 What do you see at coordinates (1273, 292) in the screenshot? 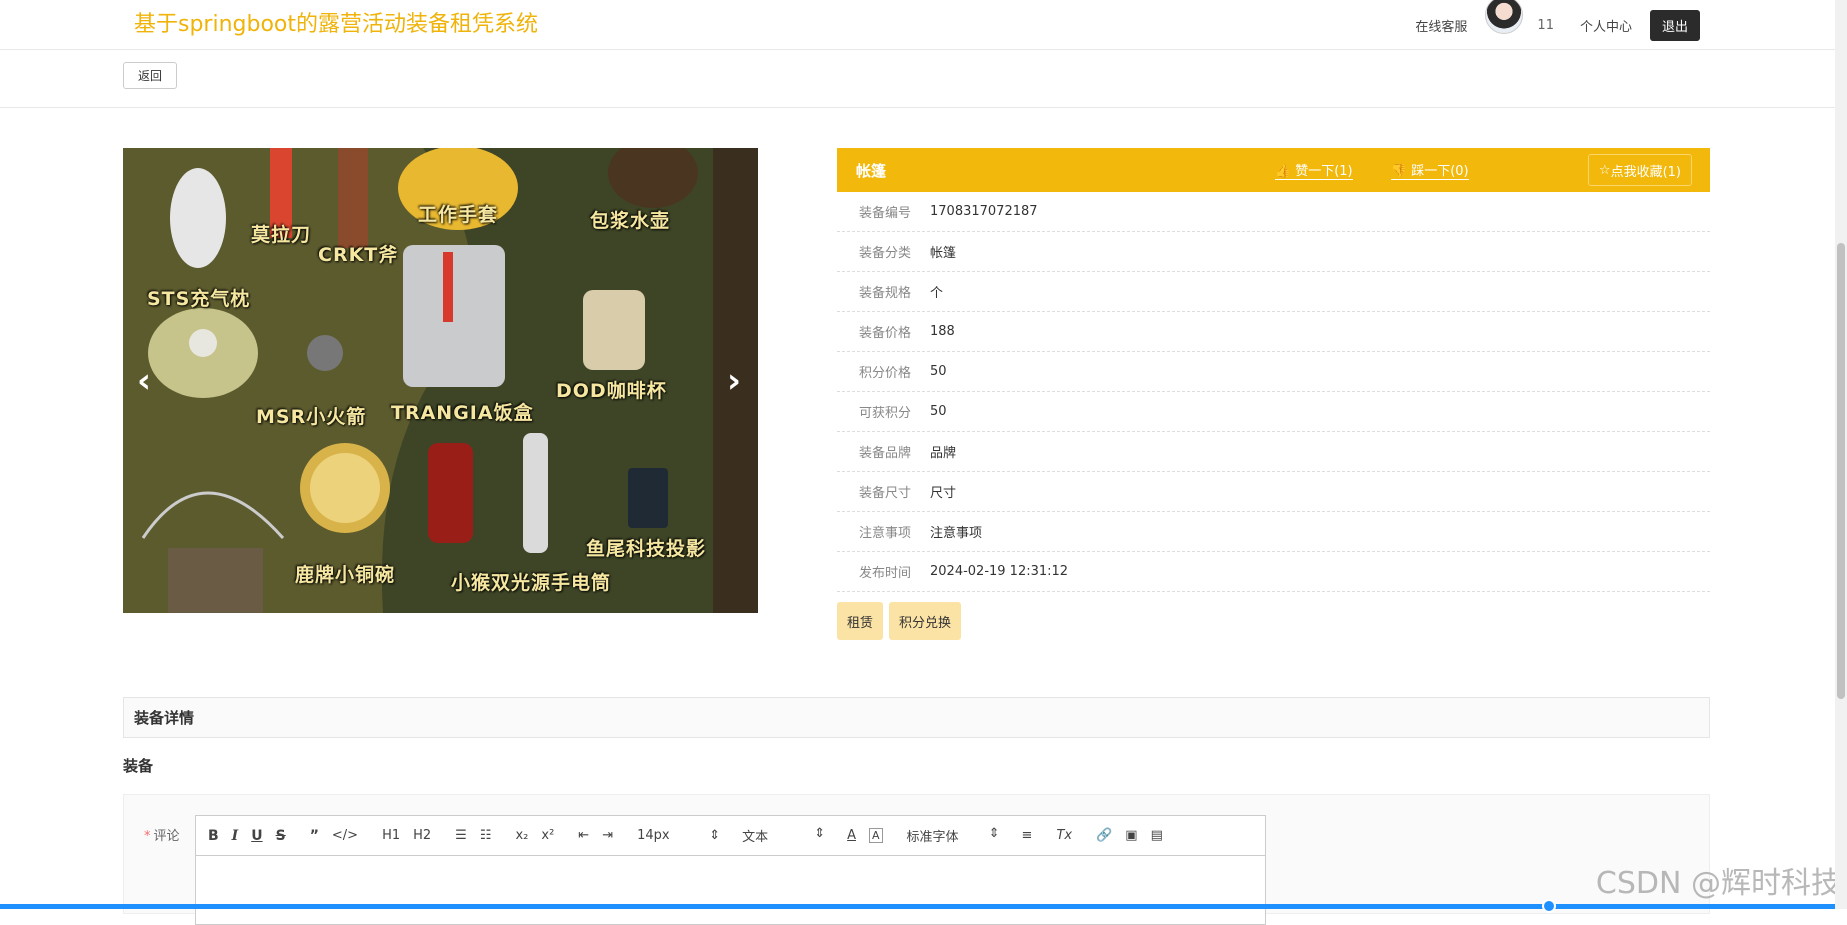
I see `info-row: 装备规格 个` at bounding box center [1273, 292].